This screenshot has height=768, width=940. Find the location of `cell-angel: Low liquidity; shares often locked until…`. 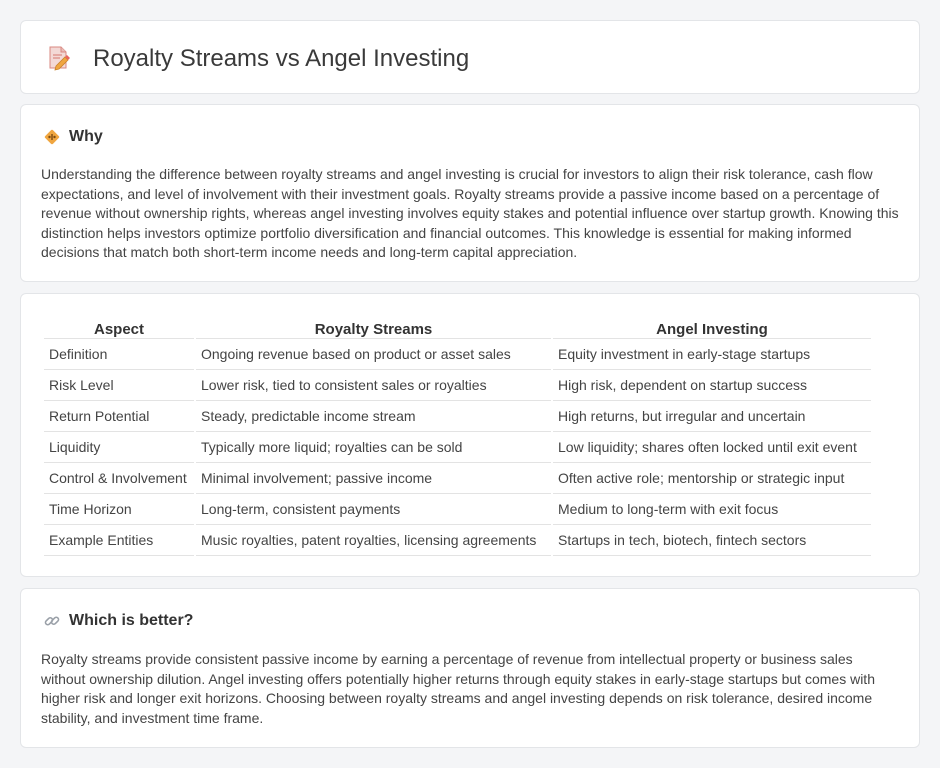

cell-angel: Low liquidity; shares often locked until… is located at coordinates (712, 447).